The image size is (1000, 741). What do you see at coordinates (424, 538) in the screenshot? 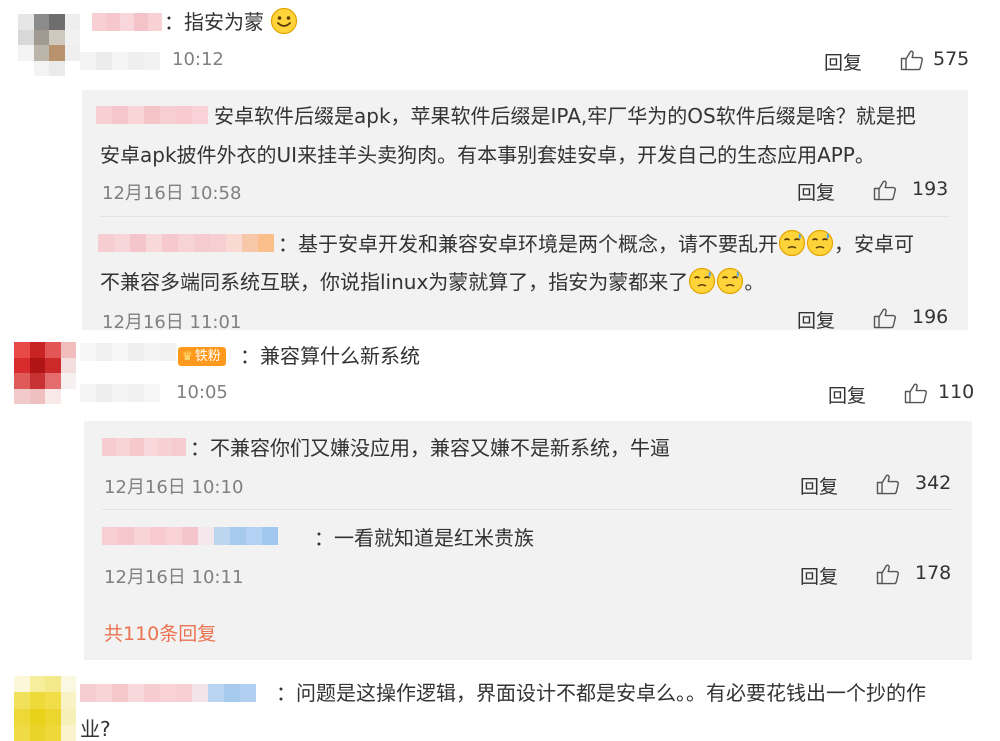
I see `reply-text: ：一看就知道是红米贵族` at bounding box center [424, 538].